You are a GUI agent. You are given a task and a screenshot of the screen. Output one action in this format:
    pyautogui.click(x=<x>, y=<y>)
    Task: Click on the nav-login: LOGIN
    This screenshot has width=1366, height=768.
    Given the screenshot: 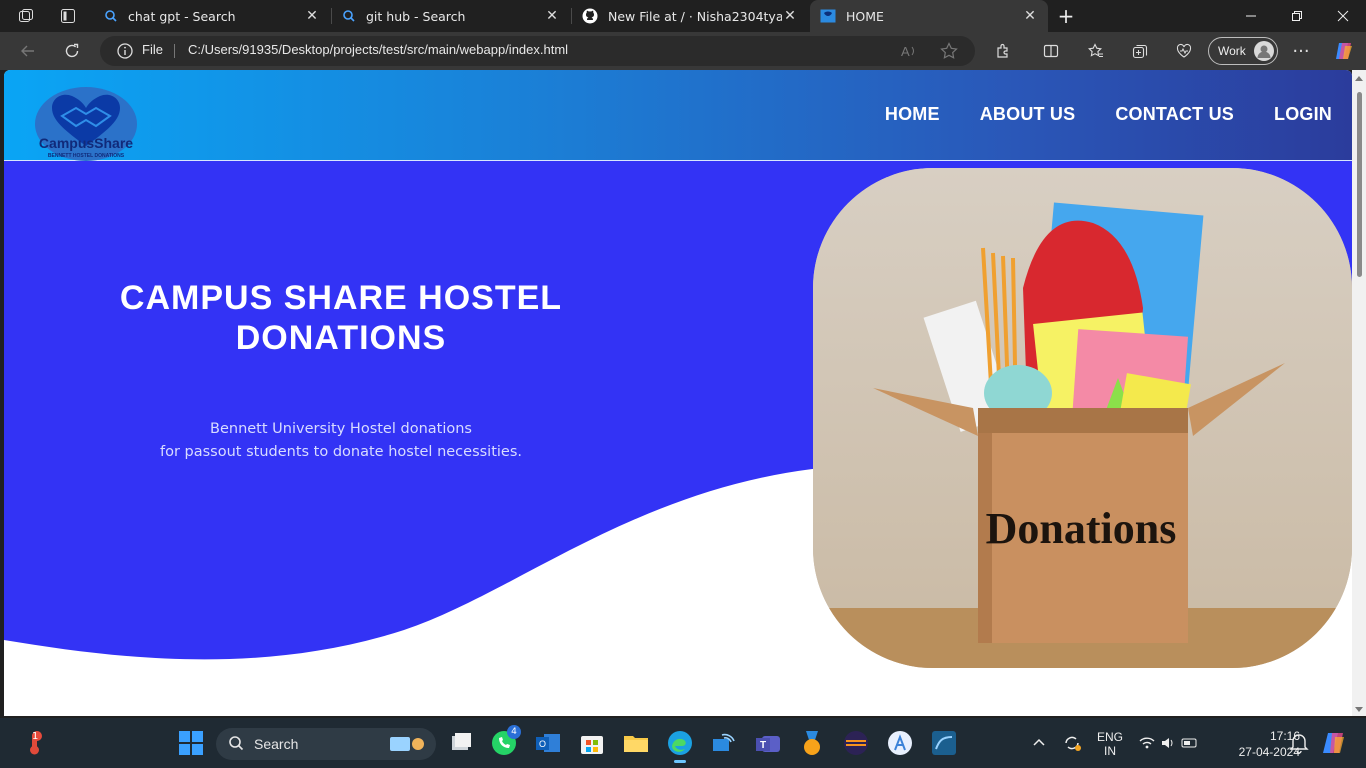 What is the action you would take?
    pyautogui.click(x=1303, y=114)
    